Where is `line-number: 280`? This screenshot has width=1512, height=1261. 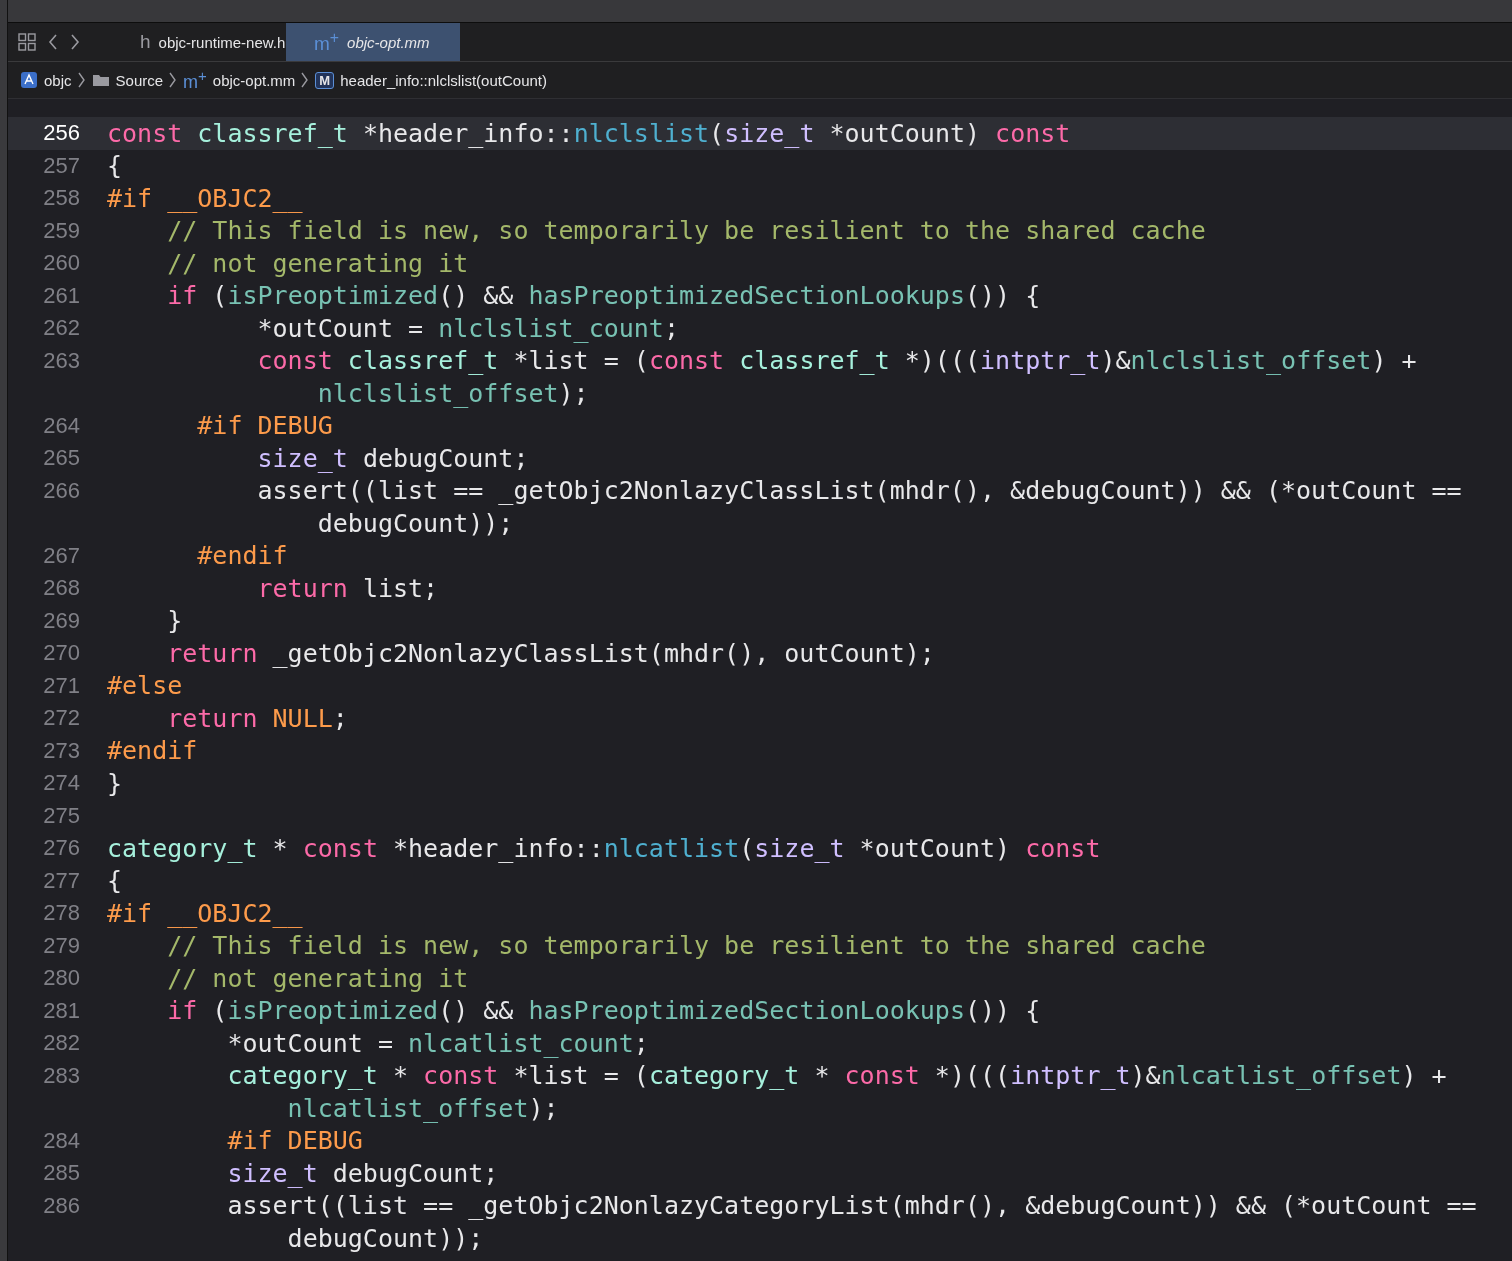 line-number: 280 is located at coordinates (61, 978).